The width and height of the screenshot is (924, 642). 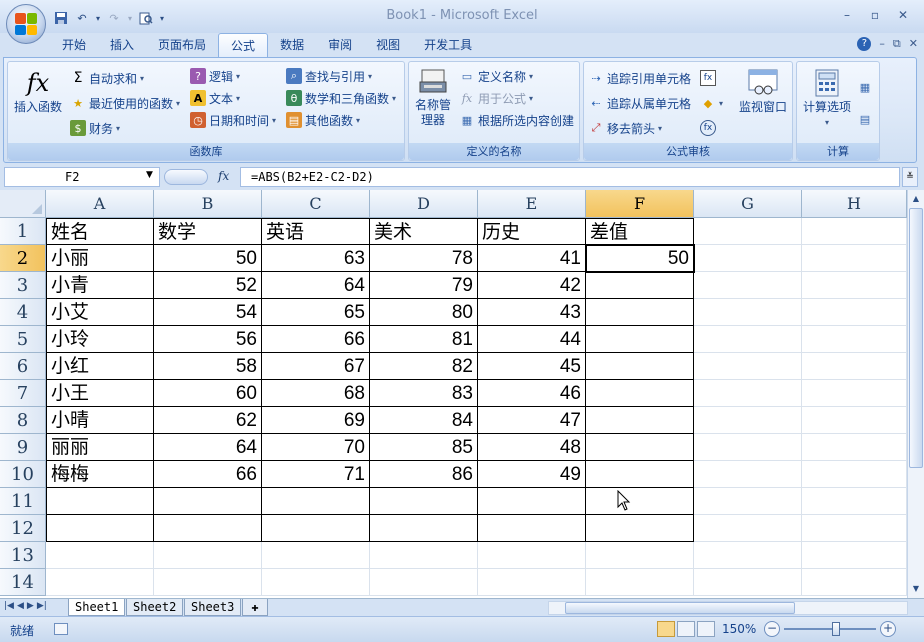 I want to click on cell-g11, so click(x=748, y=501).